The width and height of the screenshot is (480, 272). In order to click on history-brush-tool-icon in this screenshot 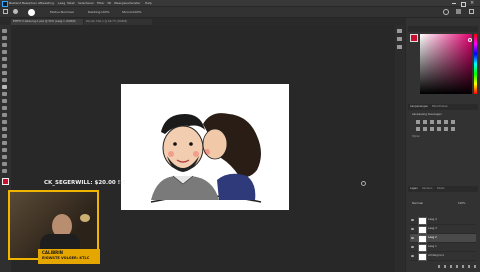, I will do `click(4, 101)`.